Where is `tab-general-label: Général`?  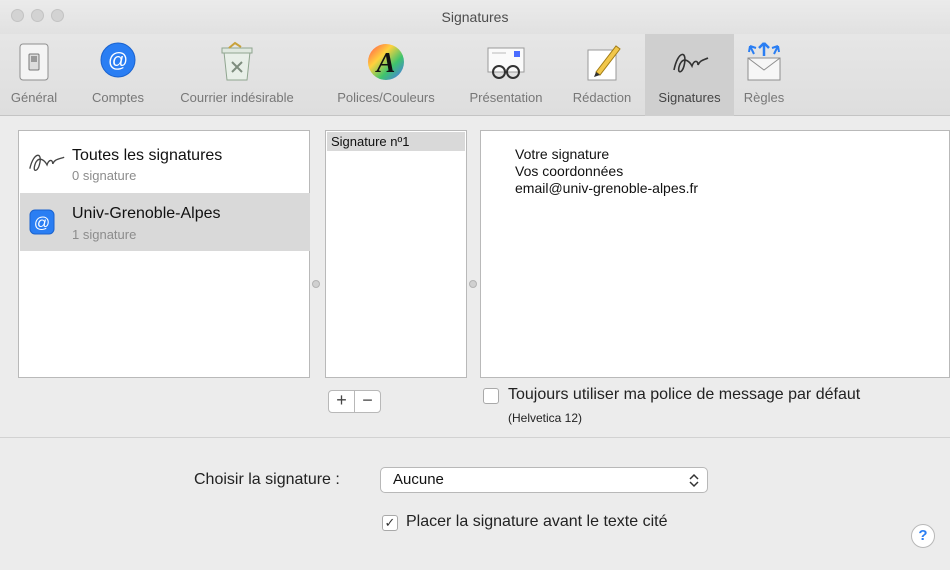
tab-general-label: Général is located at coordinates (34, 97).